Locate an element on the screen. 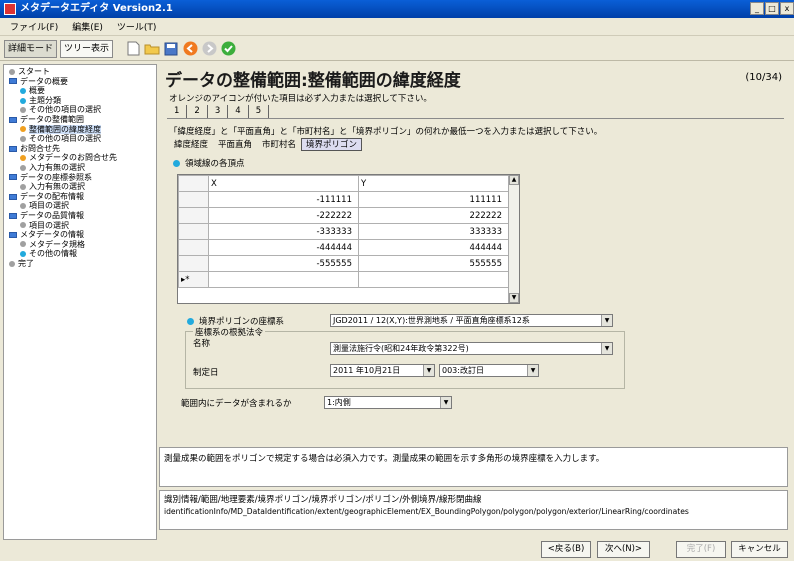  tree-item: 整備範囲の緯度経度 is located at coordinates (80, 129).